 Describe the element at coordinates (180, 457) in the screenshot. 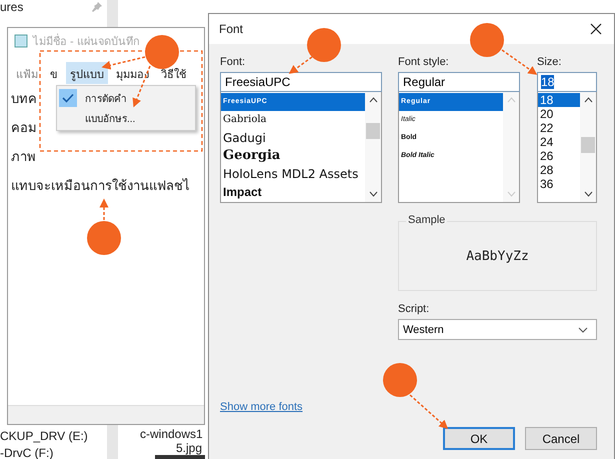

I see `photo-placeholder` at that location.